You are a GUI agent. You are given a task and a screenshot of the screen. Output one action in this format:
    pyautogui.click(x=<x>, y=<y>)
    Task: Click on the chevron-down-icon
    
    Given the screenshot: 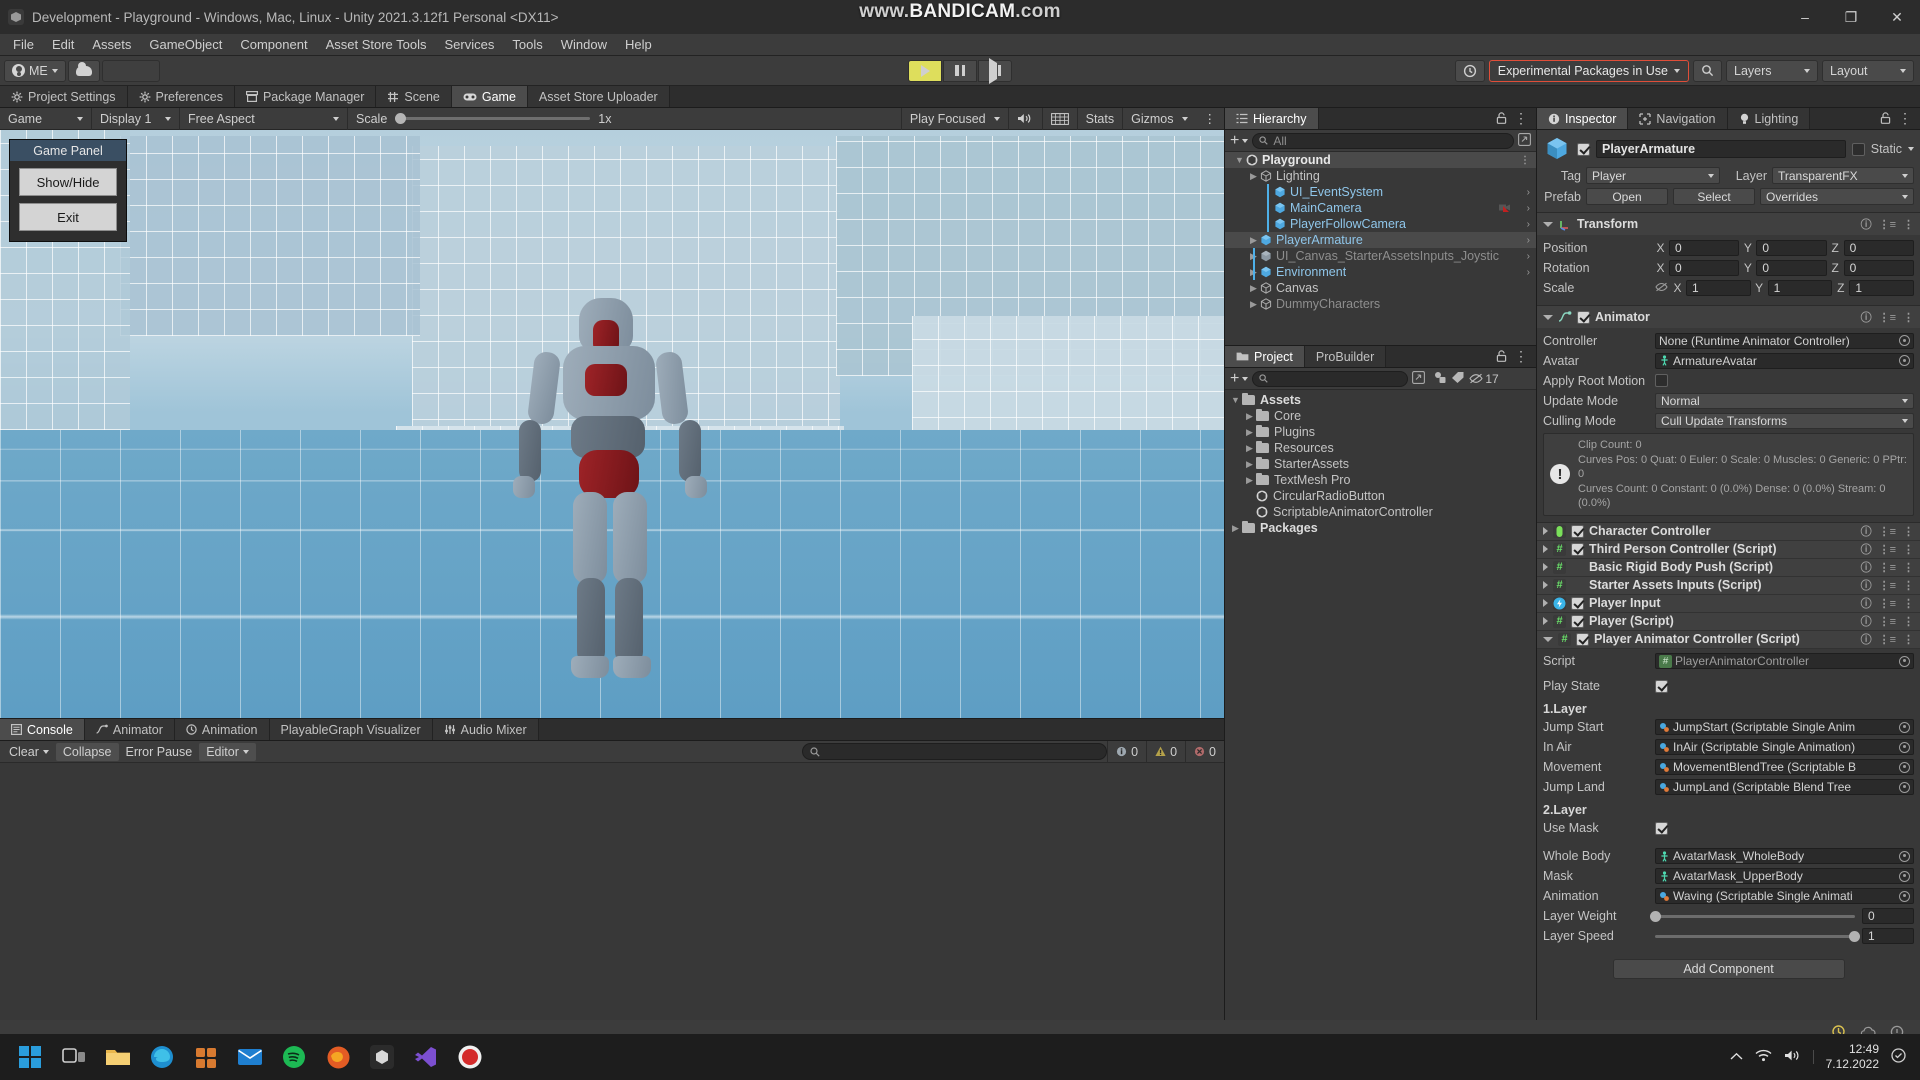 What is the action you would take?
    pyautogui.click(x=1911, y=149)
    